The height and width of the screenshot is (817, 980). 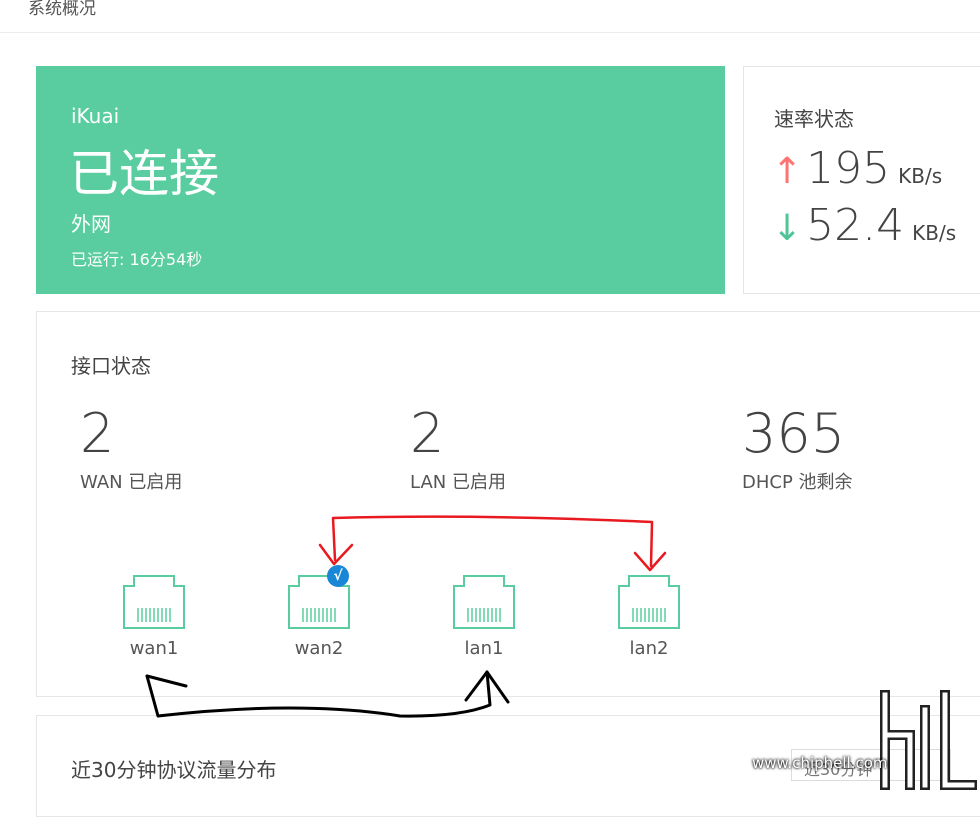 I want to click on port-name: lan2, so click(x=649, y=648).